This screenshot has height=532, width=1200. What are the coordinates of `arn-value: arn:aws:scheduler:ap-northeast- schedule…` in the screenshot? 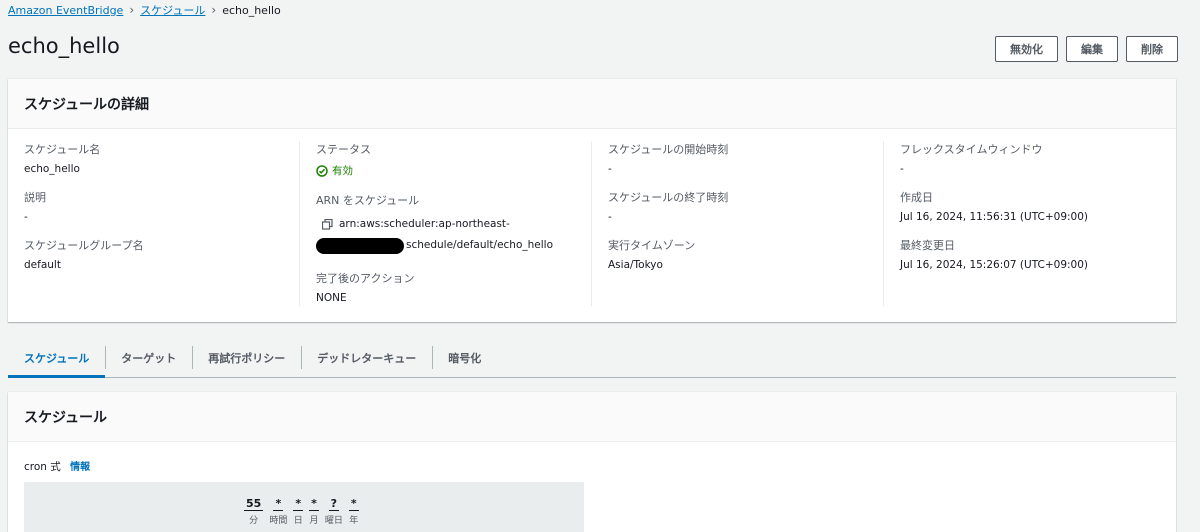 It's located at (445, 235).